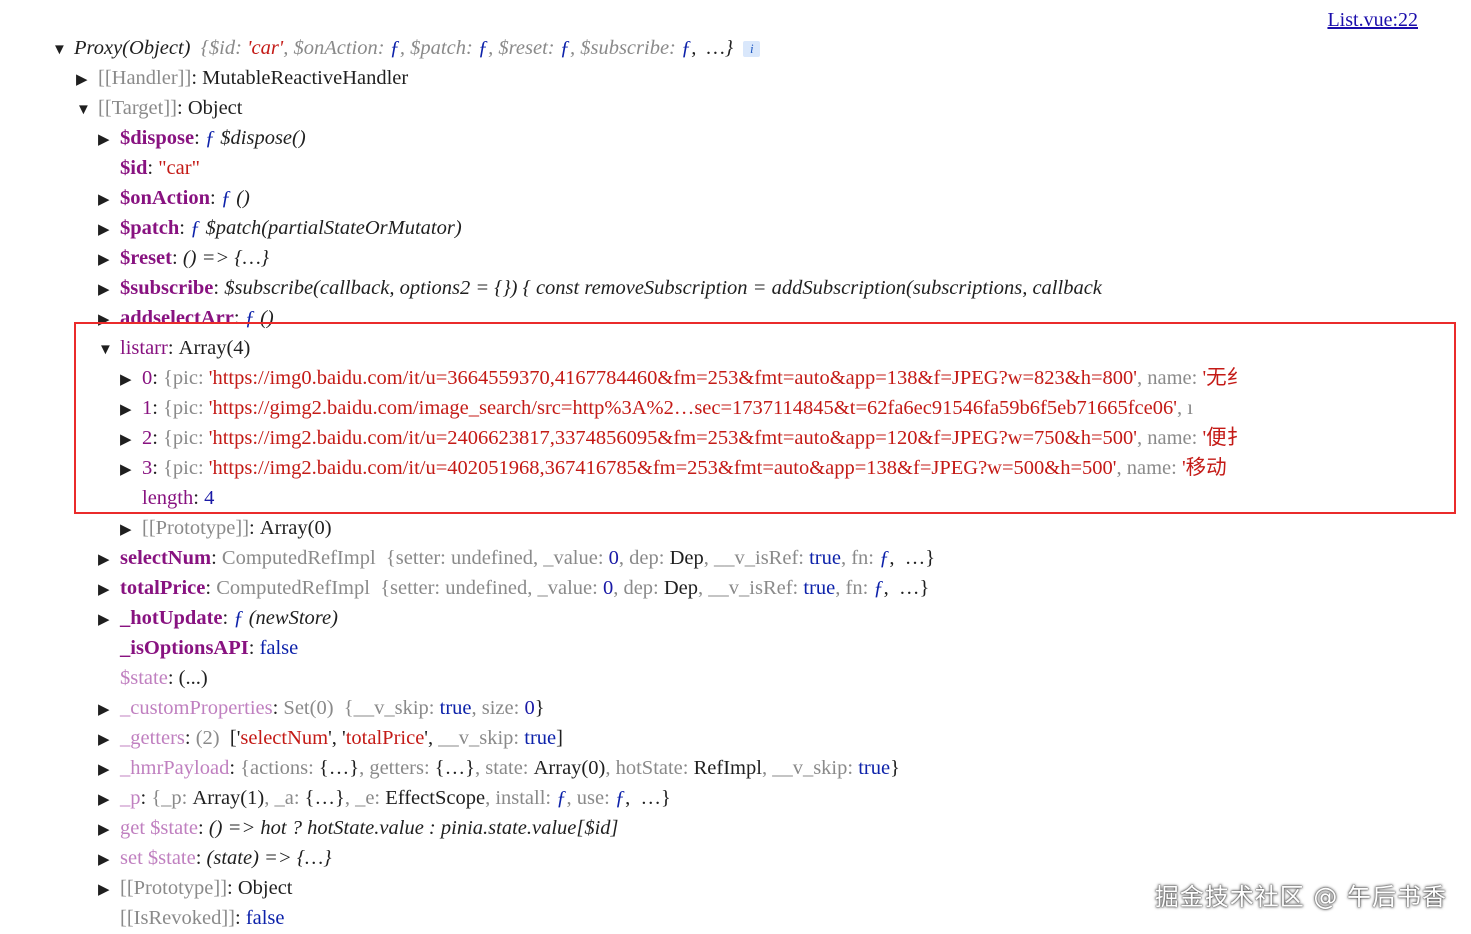 The image size is (1471, 934). What do you see at coordinates (152, 738) in the screenshot?
I see `token: _getters` at bounding box center [152, 738].